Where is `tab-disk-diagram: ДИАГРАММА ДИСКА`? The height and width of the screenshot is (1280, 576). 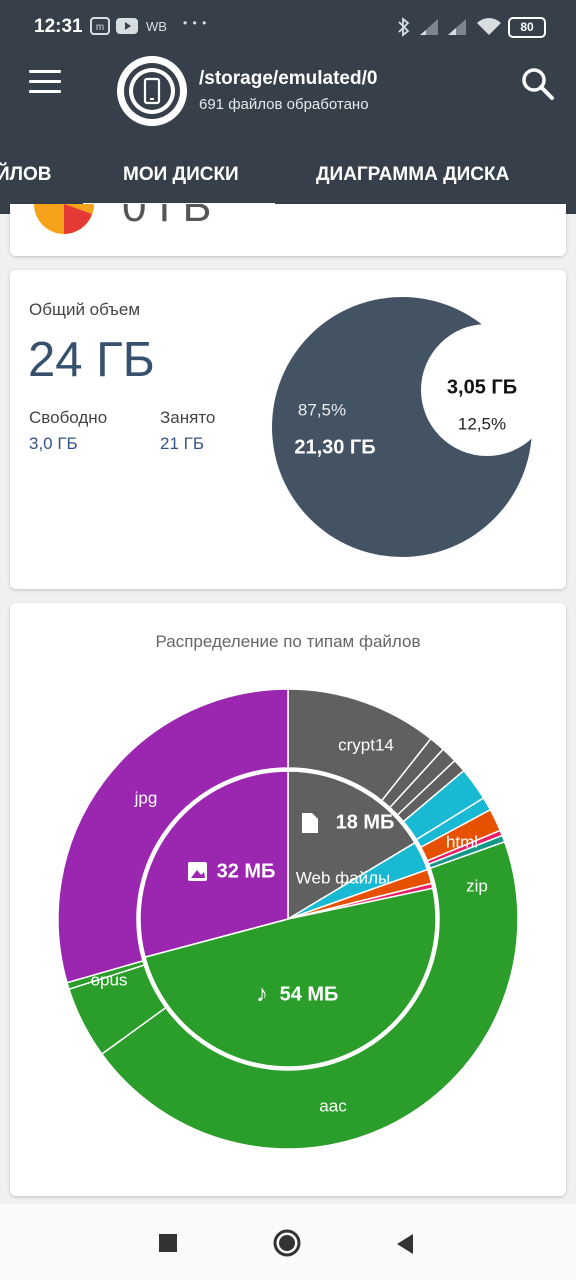
tab-disk-diagram: ДИАГРАММА ДИСКА is located at coordinates (412, 175).